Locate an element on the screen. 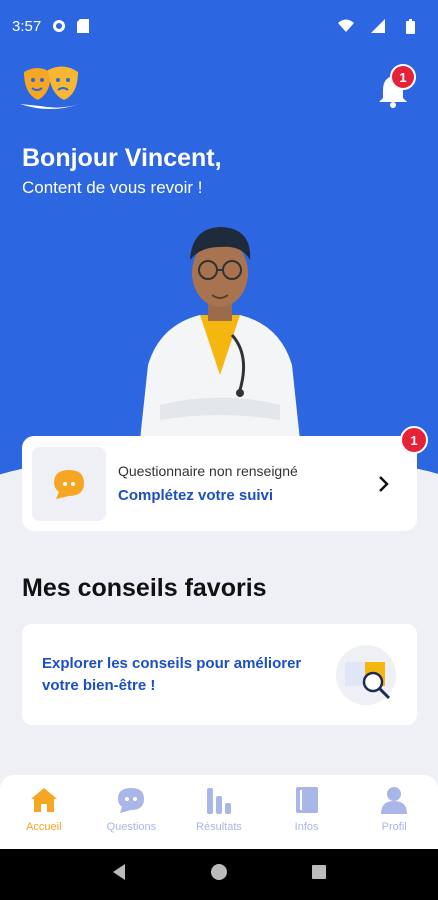  home-icon is located at coordinates (44, 800).